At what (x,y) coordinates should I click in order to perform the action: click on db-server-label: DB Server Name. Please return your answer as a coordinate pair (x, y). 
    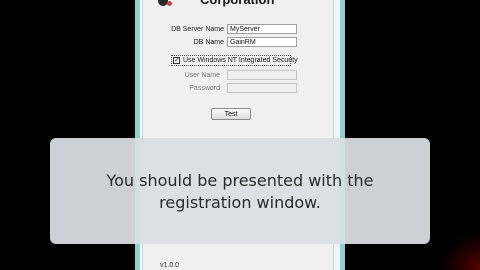
    Looking at the image, I should click on (197, 29).